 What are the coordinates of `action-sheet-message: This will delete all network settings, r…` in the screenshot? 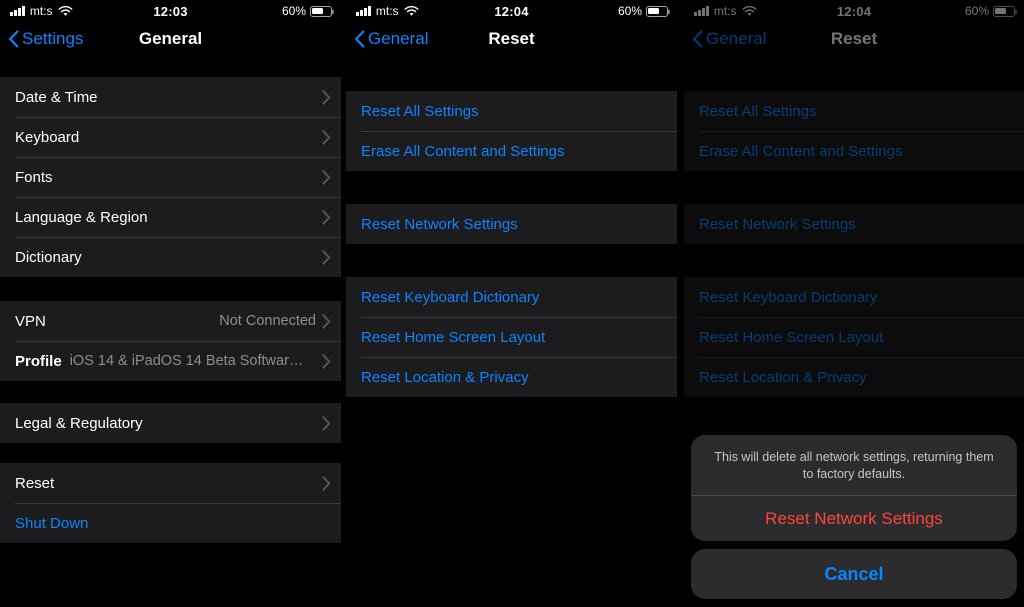 It's located at (854, 465).